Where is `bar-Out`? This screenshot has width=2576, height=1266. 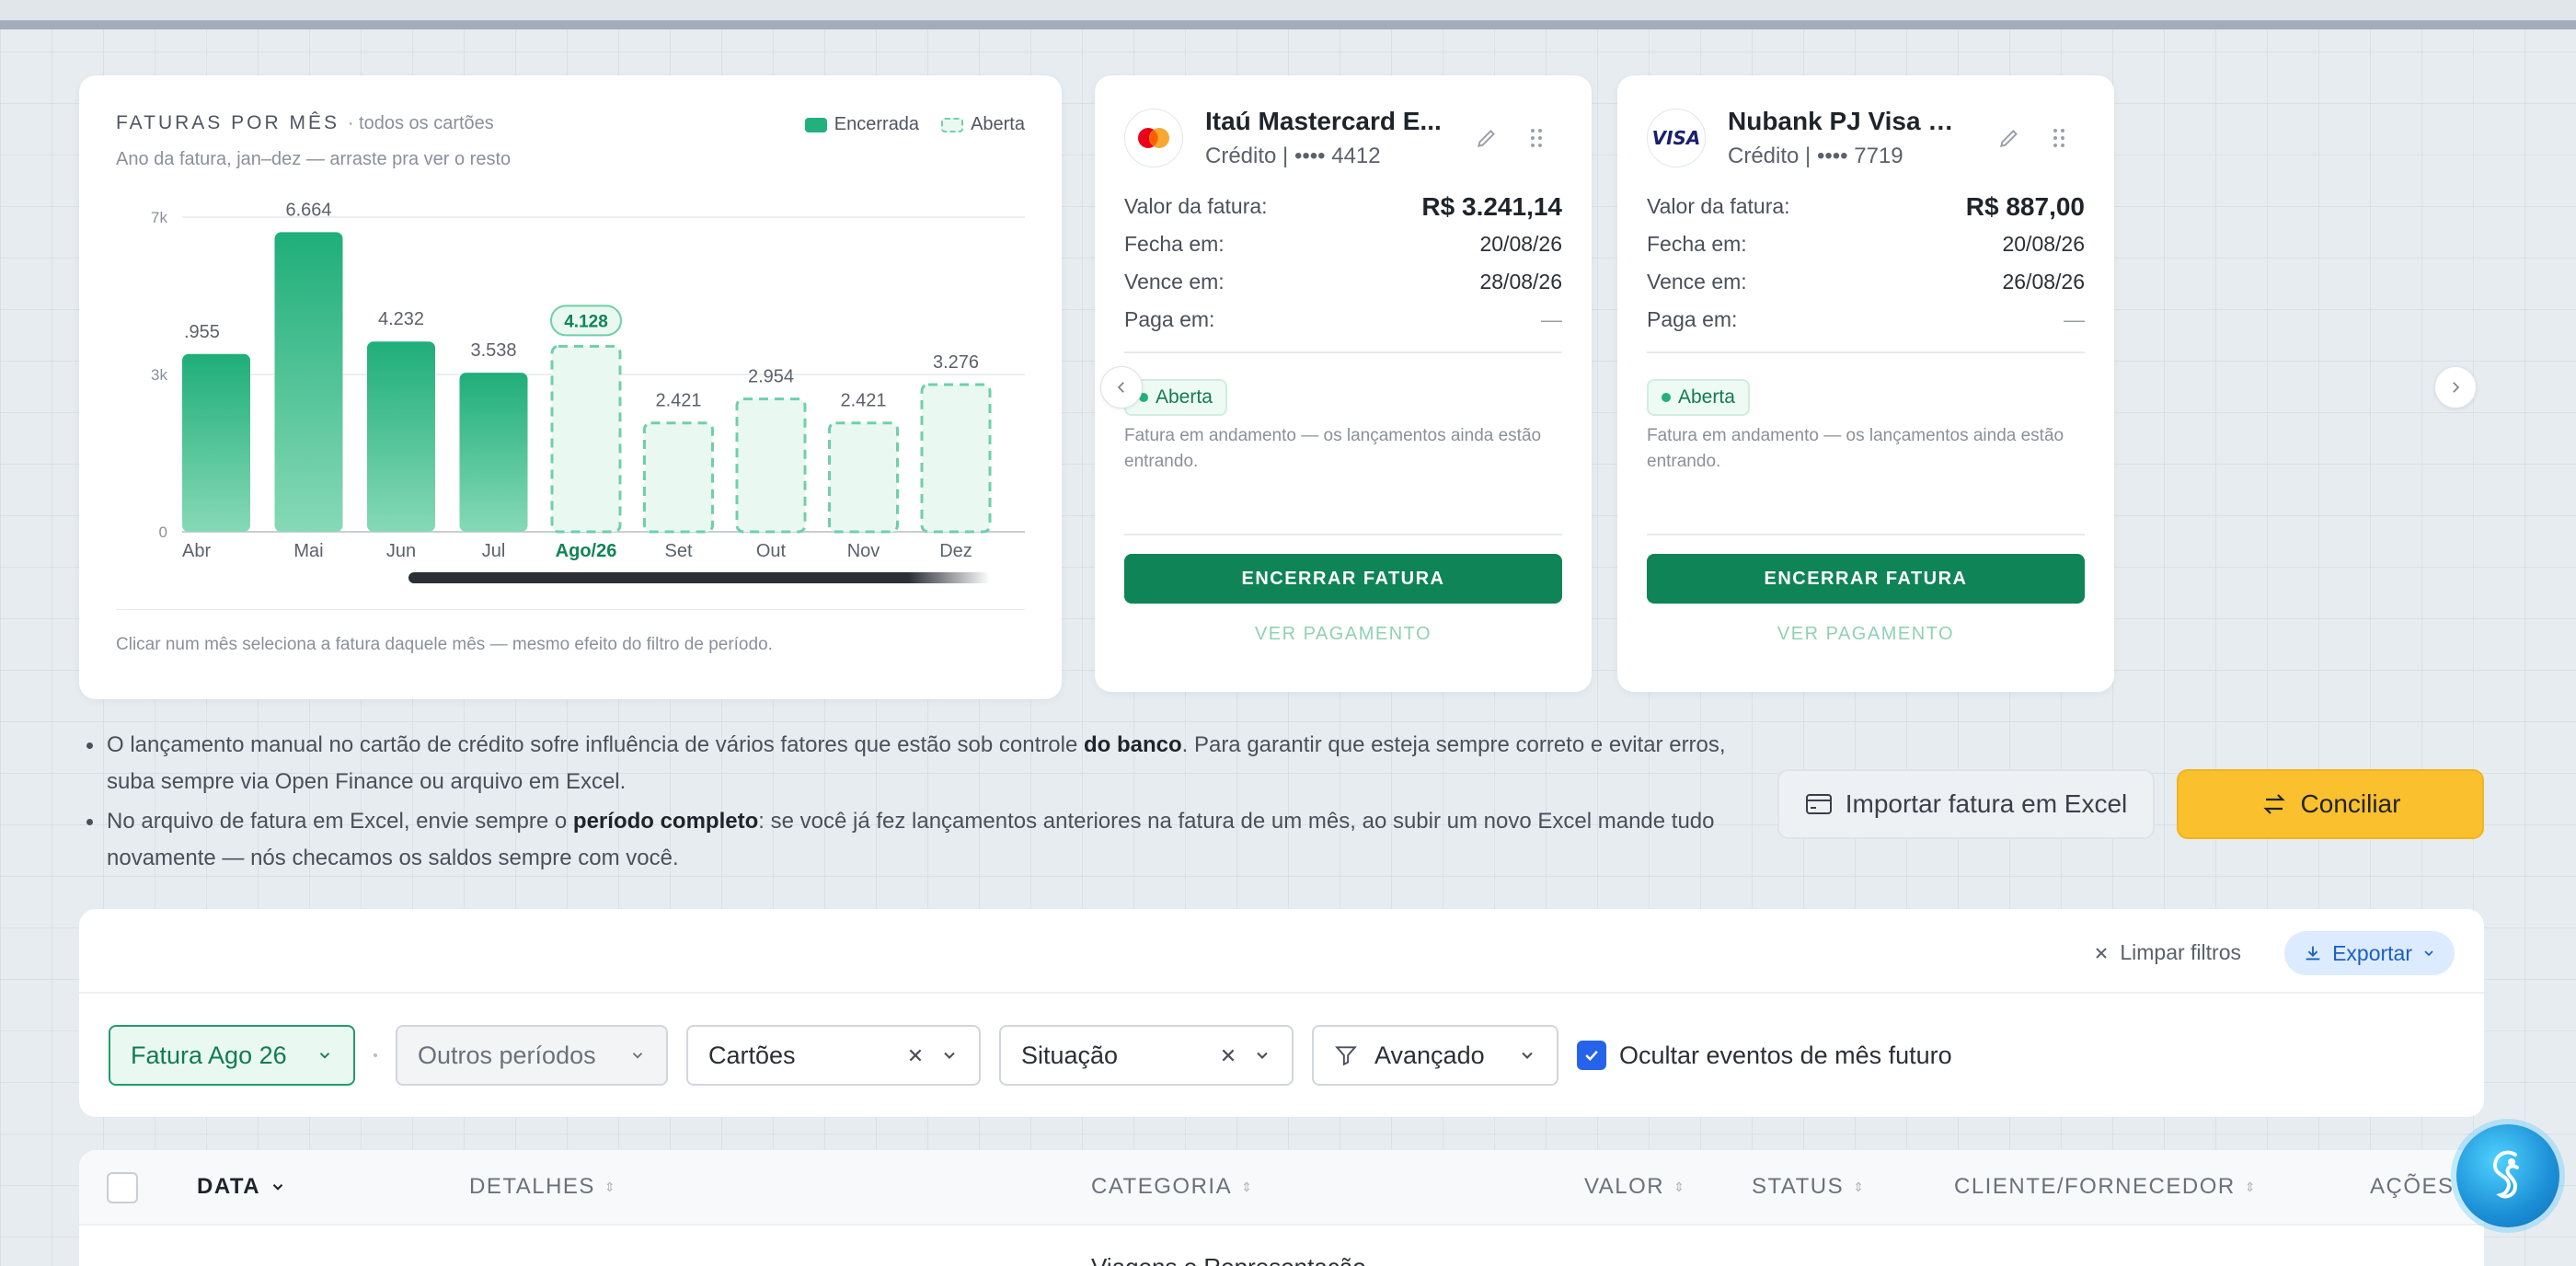
bar-Out is located at coordinates (771, 465).